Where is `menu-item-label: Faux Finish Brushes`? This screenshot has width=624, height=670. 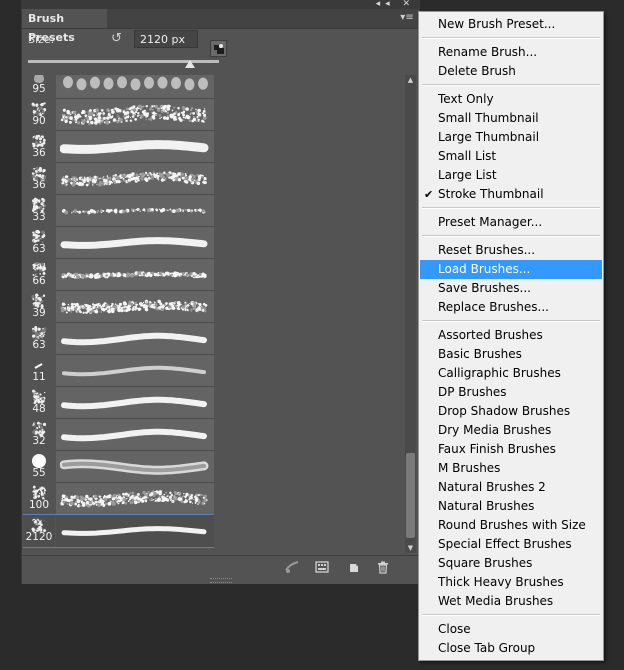
menu-item-label: Faux Finish Brushes is located at coordinates (497, 449).